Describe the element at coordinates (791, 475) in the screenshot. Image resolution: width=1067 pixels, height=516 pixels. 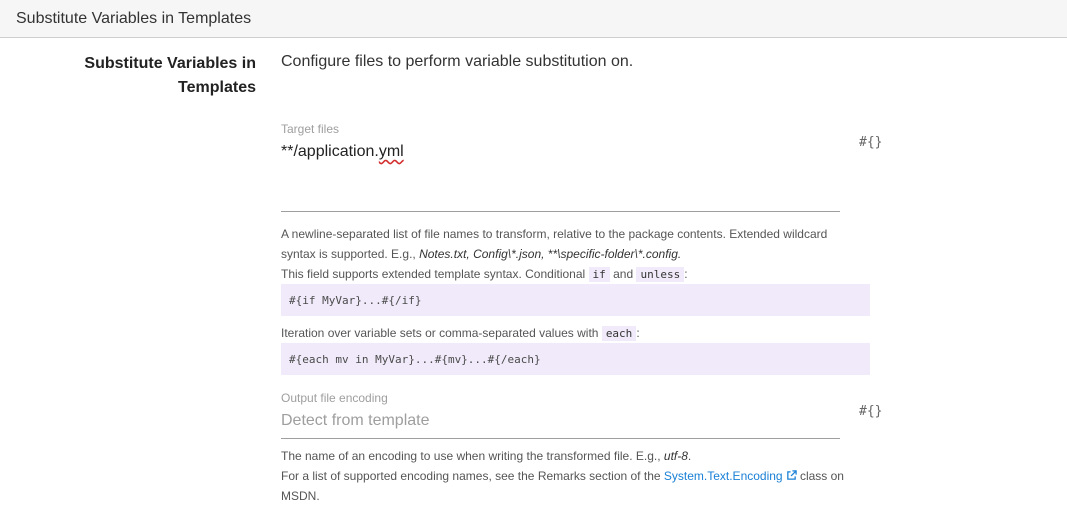
I see `external-link-icon` at that location.